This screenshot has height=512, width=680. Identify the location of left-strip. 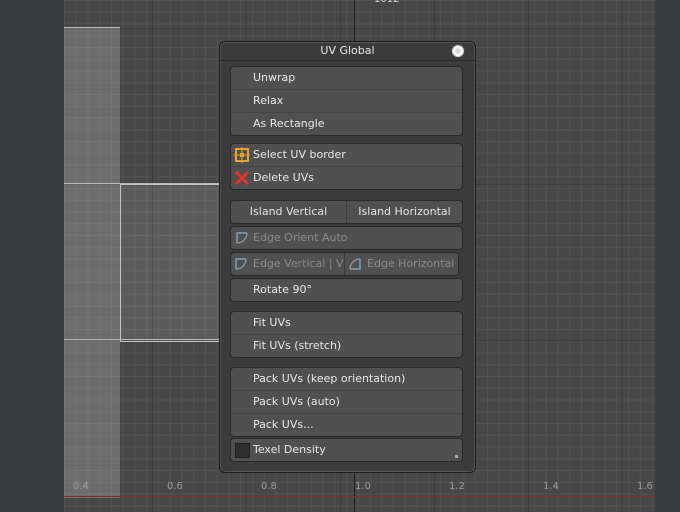
(32, 256).